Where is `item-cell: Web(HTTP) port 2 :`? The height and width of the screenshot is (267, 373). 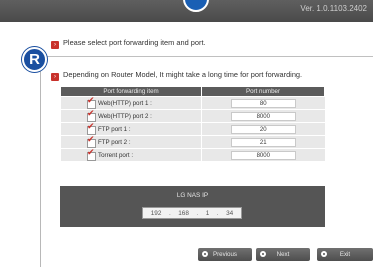
item-cell: Web(HTTP) port 2 : is located at coordinates (131, 116).